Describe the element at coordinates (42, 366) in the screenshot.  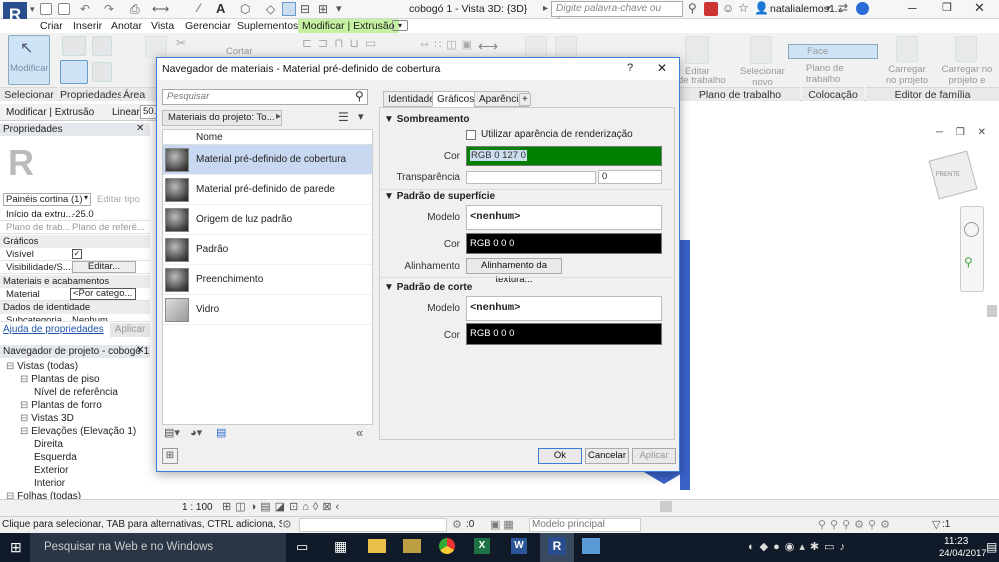
I see `tree-item: ⊟ Vistas (todas)` at that location.